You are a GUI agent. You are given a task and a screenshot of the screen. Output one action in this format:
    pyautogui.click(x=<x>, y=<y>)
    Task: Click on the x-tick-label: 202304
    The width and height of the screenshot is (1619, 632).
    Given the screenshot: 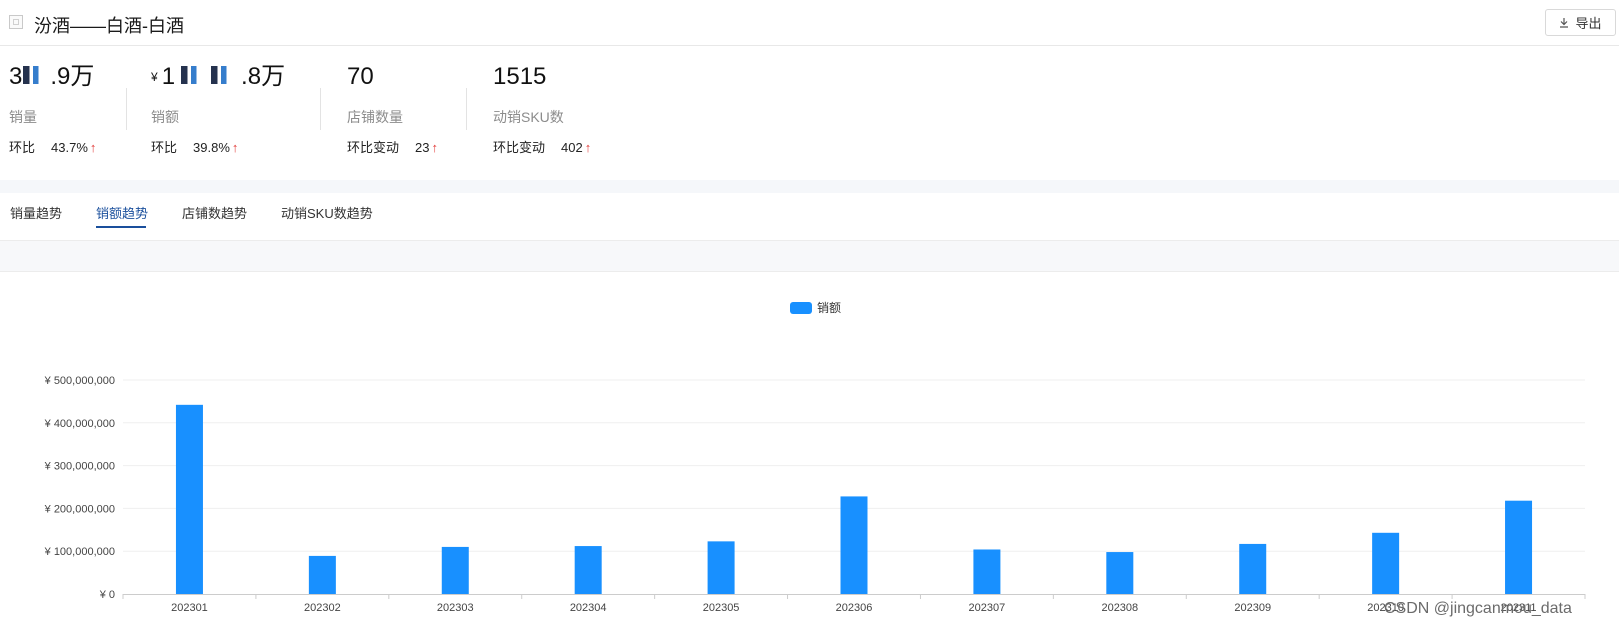 What is the action you would take?
    pyautogui.click(x=588, y=608)
    